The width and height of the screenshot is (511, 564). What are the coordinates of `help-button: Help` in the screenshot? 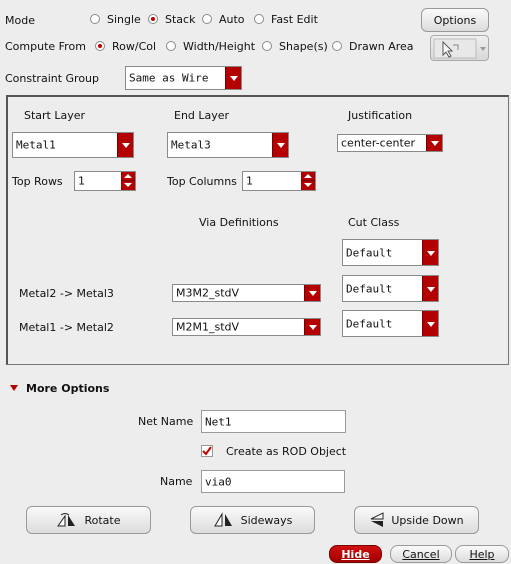 It's located at (482, 554).